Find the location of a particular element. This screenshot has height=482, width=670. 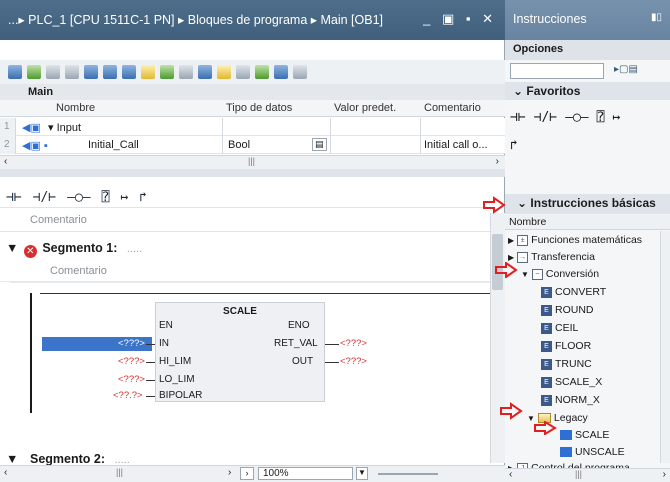

row-name: ▾ Input is located at coordinates (64, 127).